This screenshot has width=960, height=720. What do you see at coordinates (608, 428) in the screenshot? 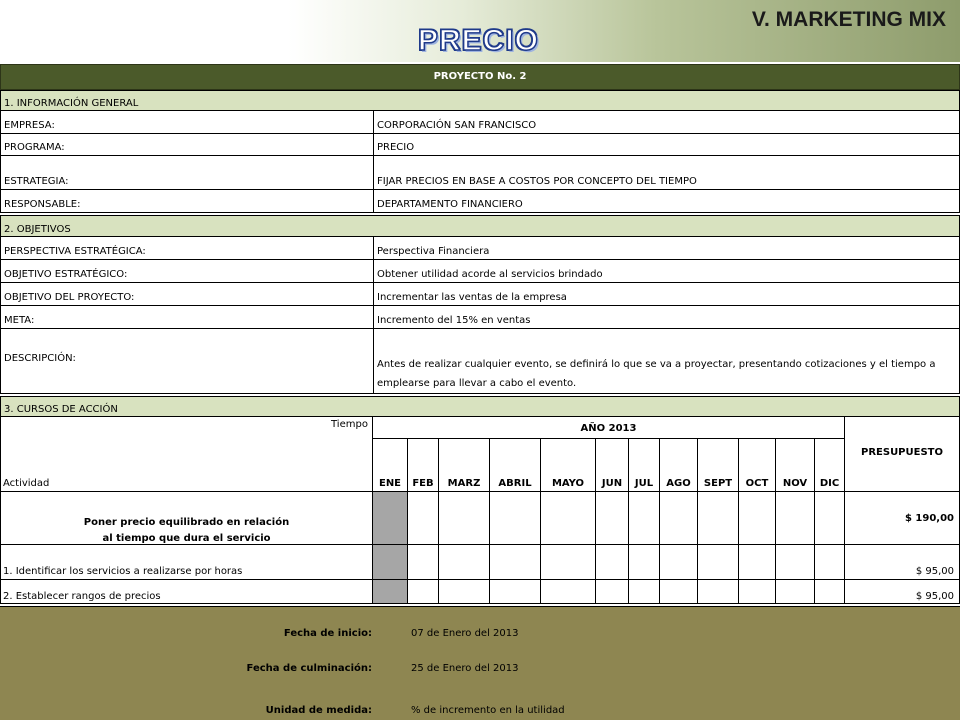
I see `year-label: AÑO 2013` at bounding box center [608, 428].